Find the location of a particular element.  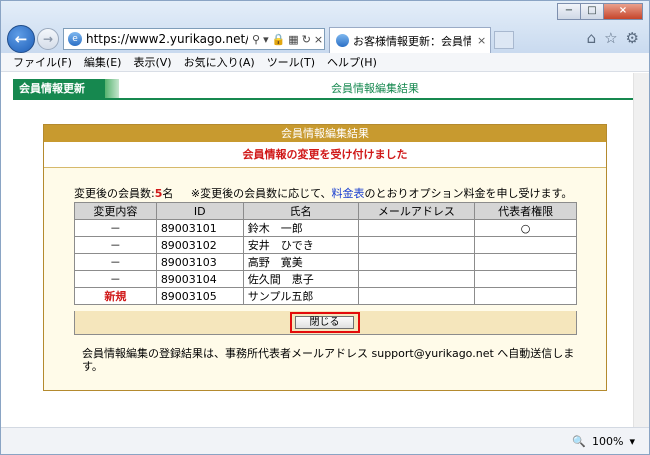

tab-close-icon: × is located at coordinates (481, 40).